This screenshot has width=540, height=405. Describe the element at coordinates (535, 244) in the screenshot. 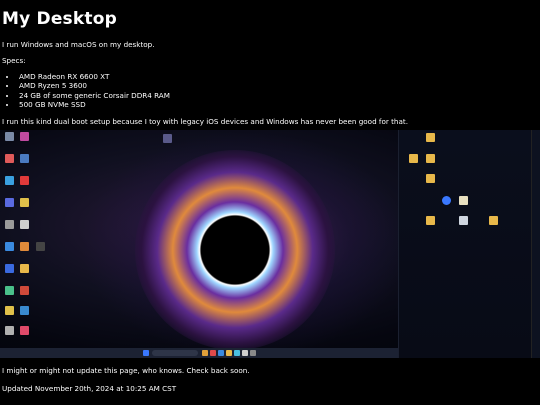

I see `window-scrollbar` at that location.